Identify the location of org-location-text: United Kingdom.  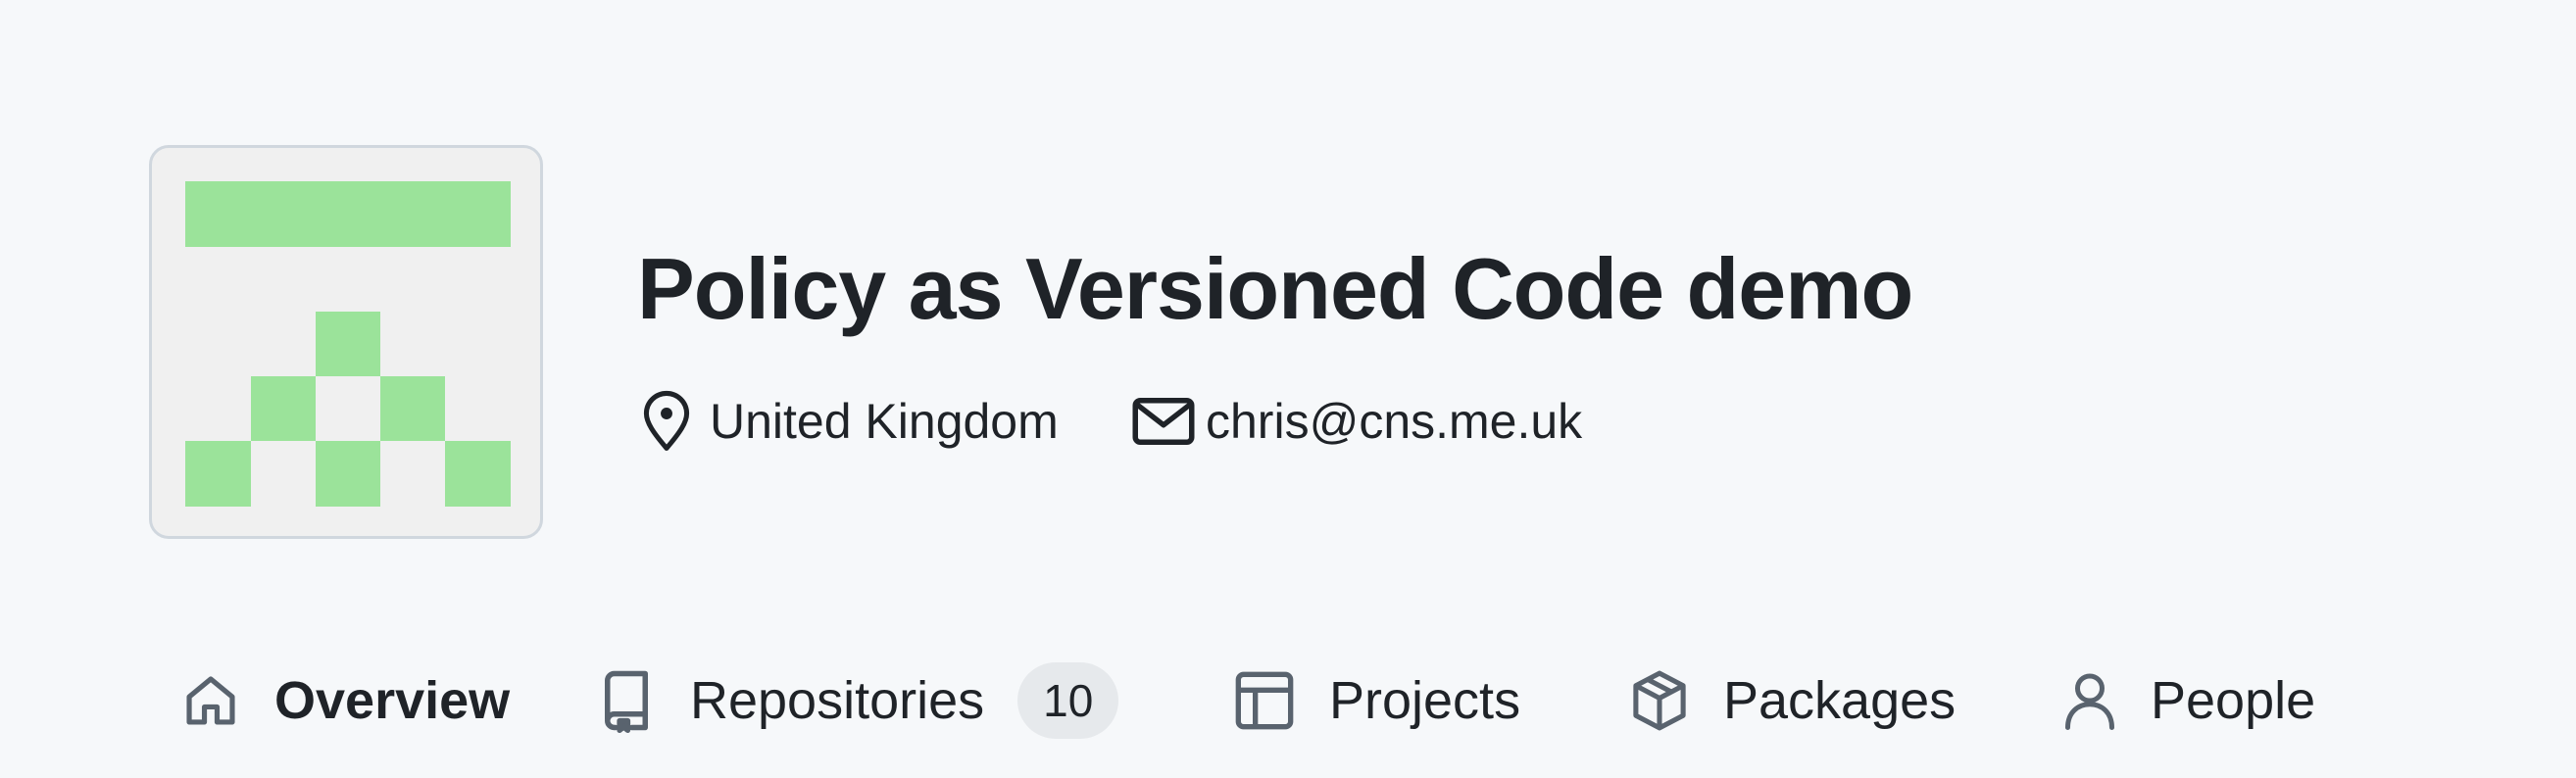
(884, 421).